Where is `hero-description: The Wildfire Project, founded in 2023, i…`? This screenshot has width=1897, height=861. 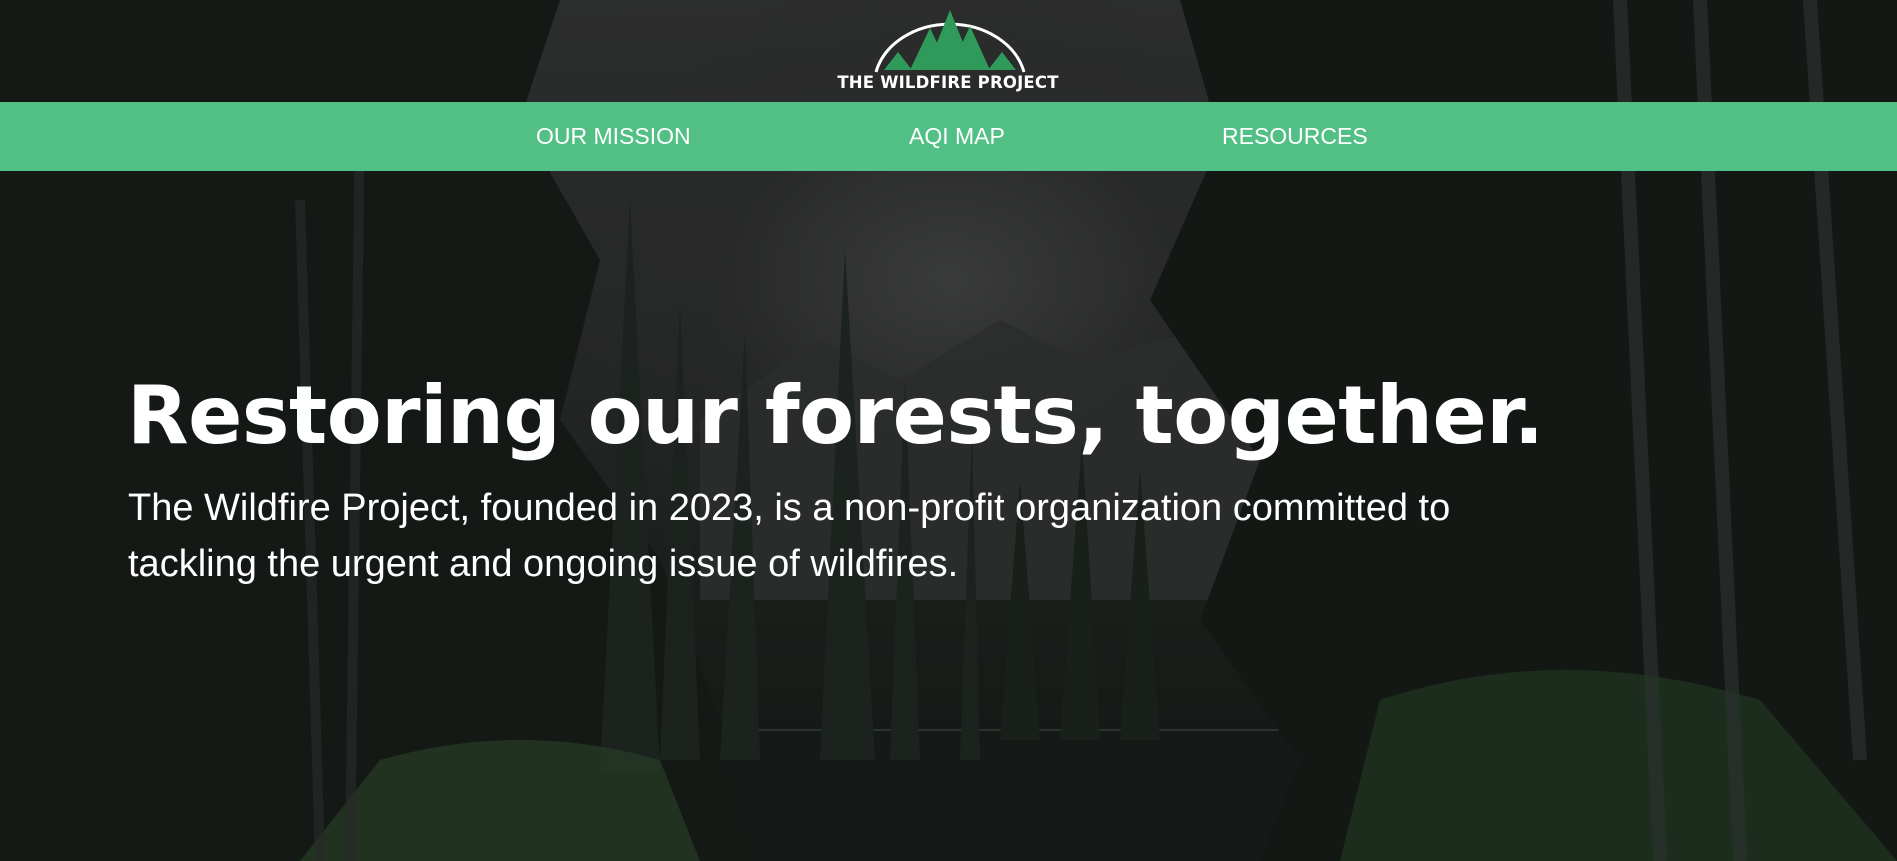 hero-description: The Wildfire Project, founded in 2023, i… is located at coordinates (789, 536).